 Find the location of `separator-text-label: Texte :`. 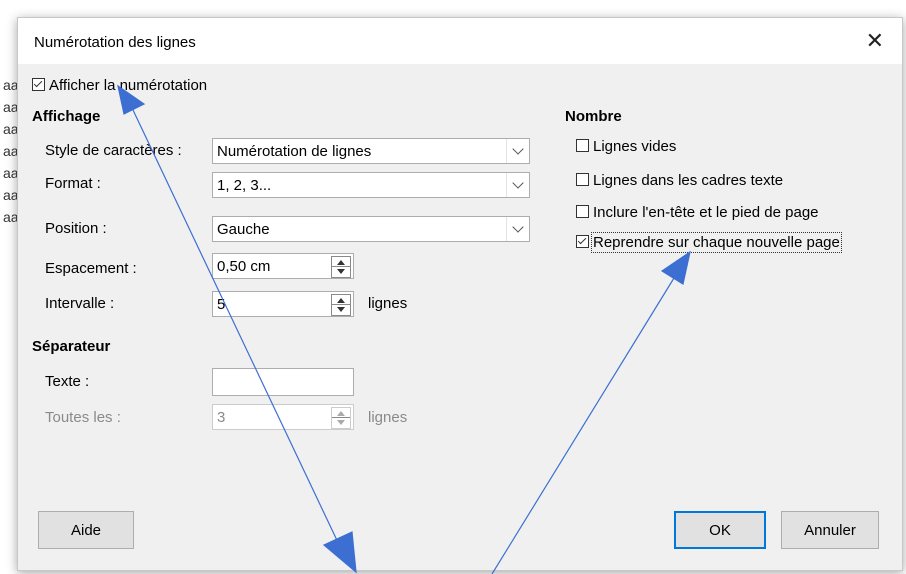

separator-text-label: Texte : is located at coordinates (67, 381).